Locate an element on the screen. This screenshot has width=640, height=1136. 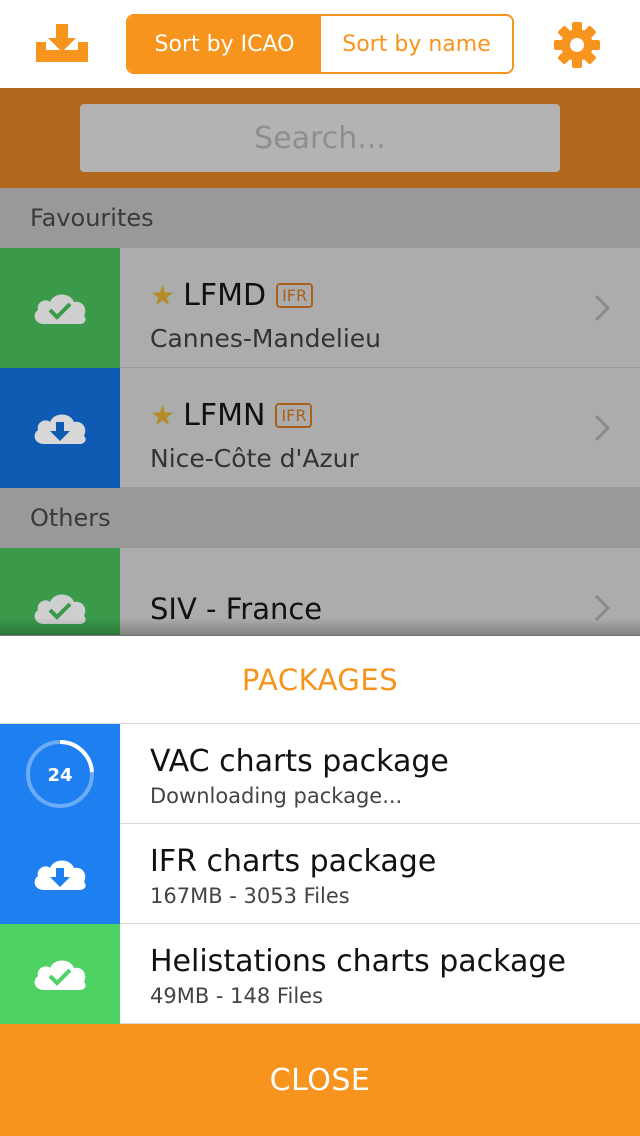
sort-by-name-button: Sort by name is located at coordinates (416, 44).